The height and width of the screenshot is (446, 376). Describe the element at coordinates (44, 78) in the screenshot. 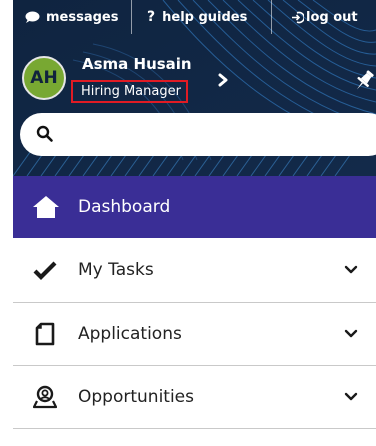

I see `avatar: AH` at that location.